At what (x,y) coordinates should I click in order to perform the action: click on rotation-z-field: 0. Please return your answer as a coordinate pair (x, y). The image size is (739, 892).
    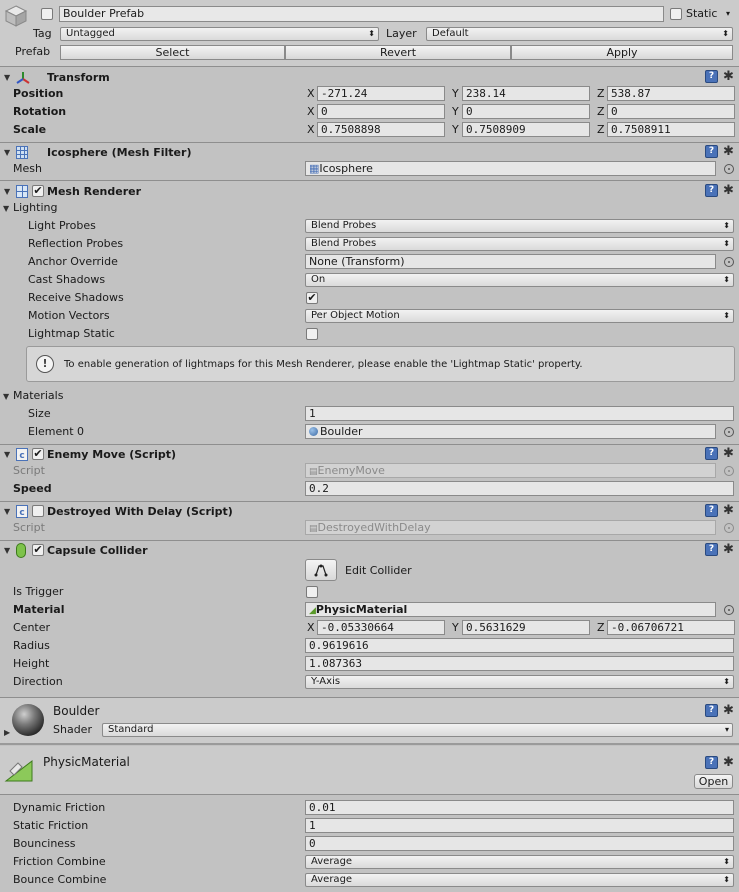
    Looking at the image, I should click on (671, 111).